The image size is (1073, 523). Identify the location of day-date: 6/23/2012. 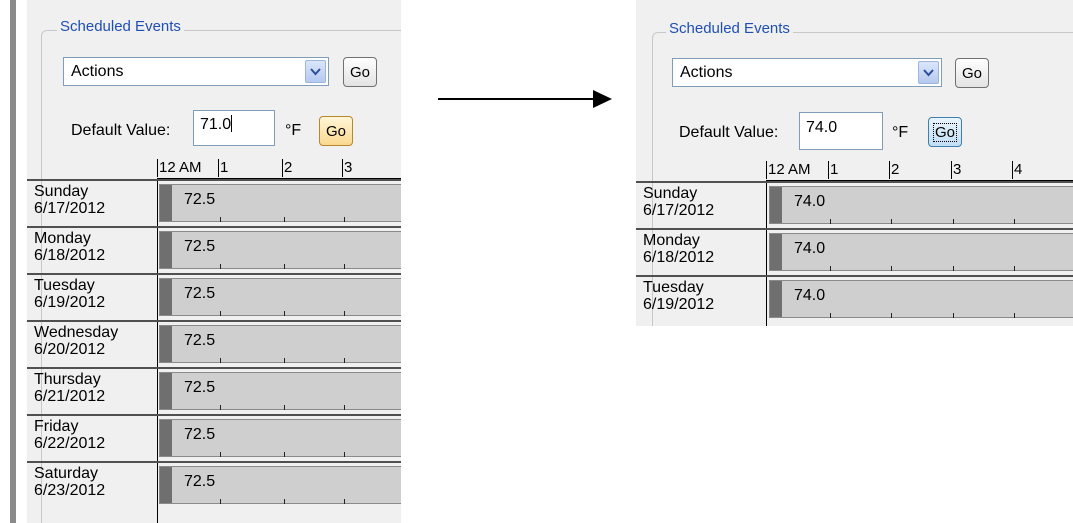
(70, 490).